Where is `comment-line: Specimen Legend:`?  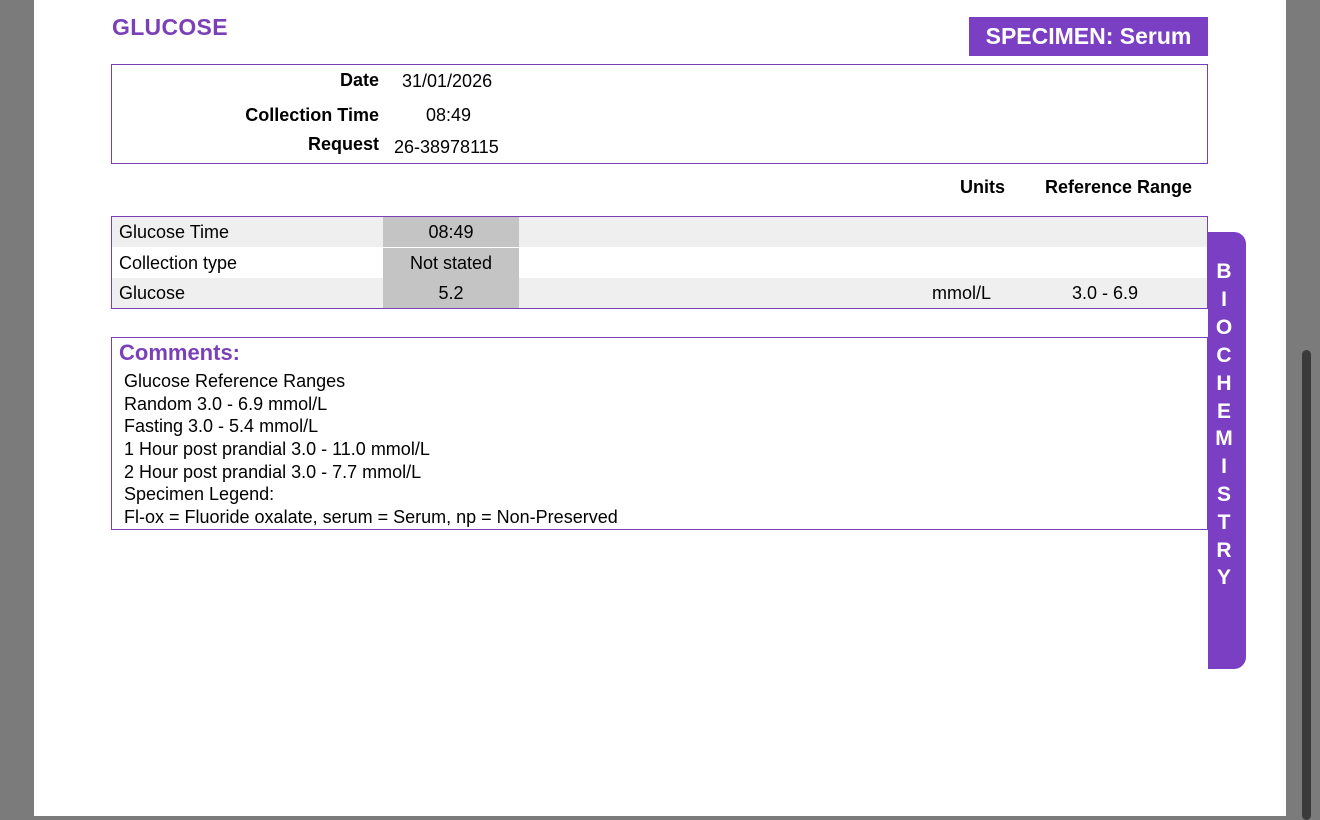
comment-line: Specimen Legend: is located at coordinates (199, 494).